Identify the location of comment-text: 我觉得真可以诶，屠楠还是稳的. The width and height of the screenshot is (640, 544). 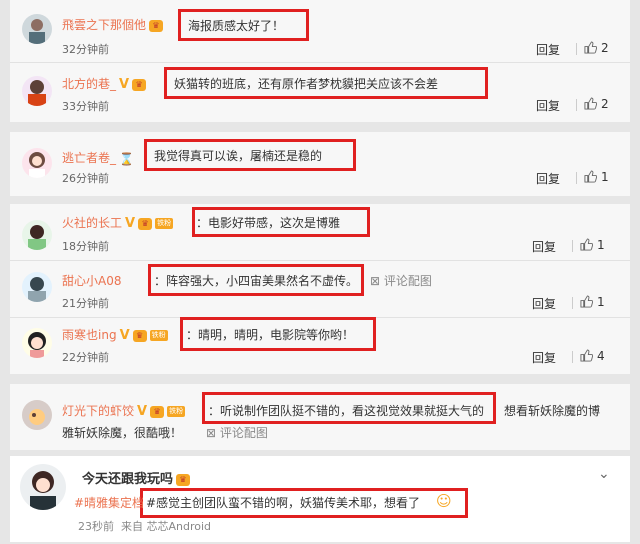
(238, 156).